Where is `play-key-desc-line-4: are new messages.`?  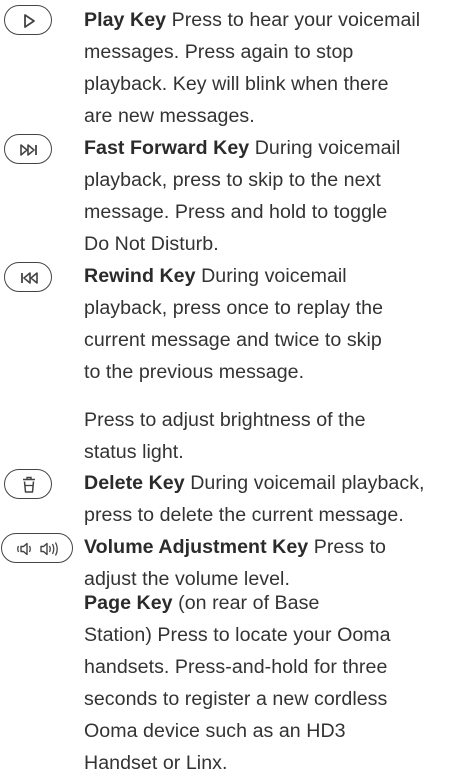 play-key-desc-line-4: are new messages. is located at coordinates (169, 116).